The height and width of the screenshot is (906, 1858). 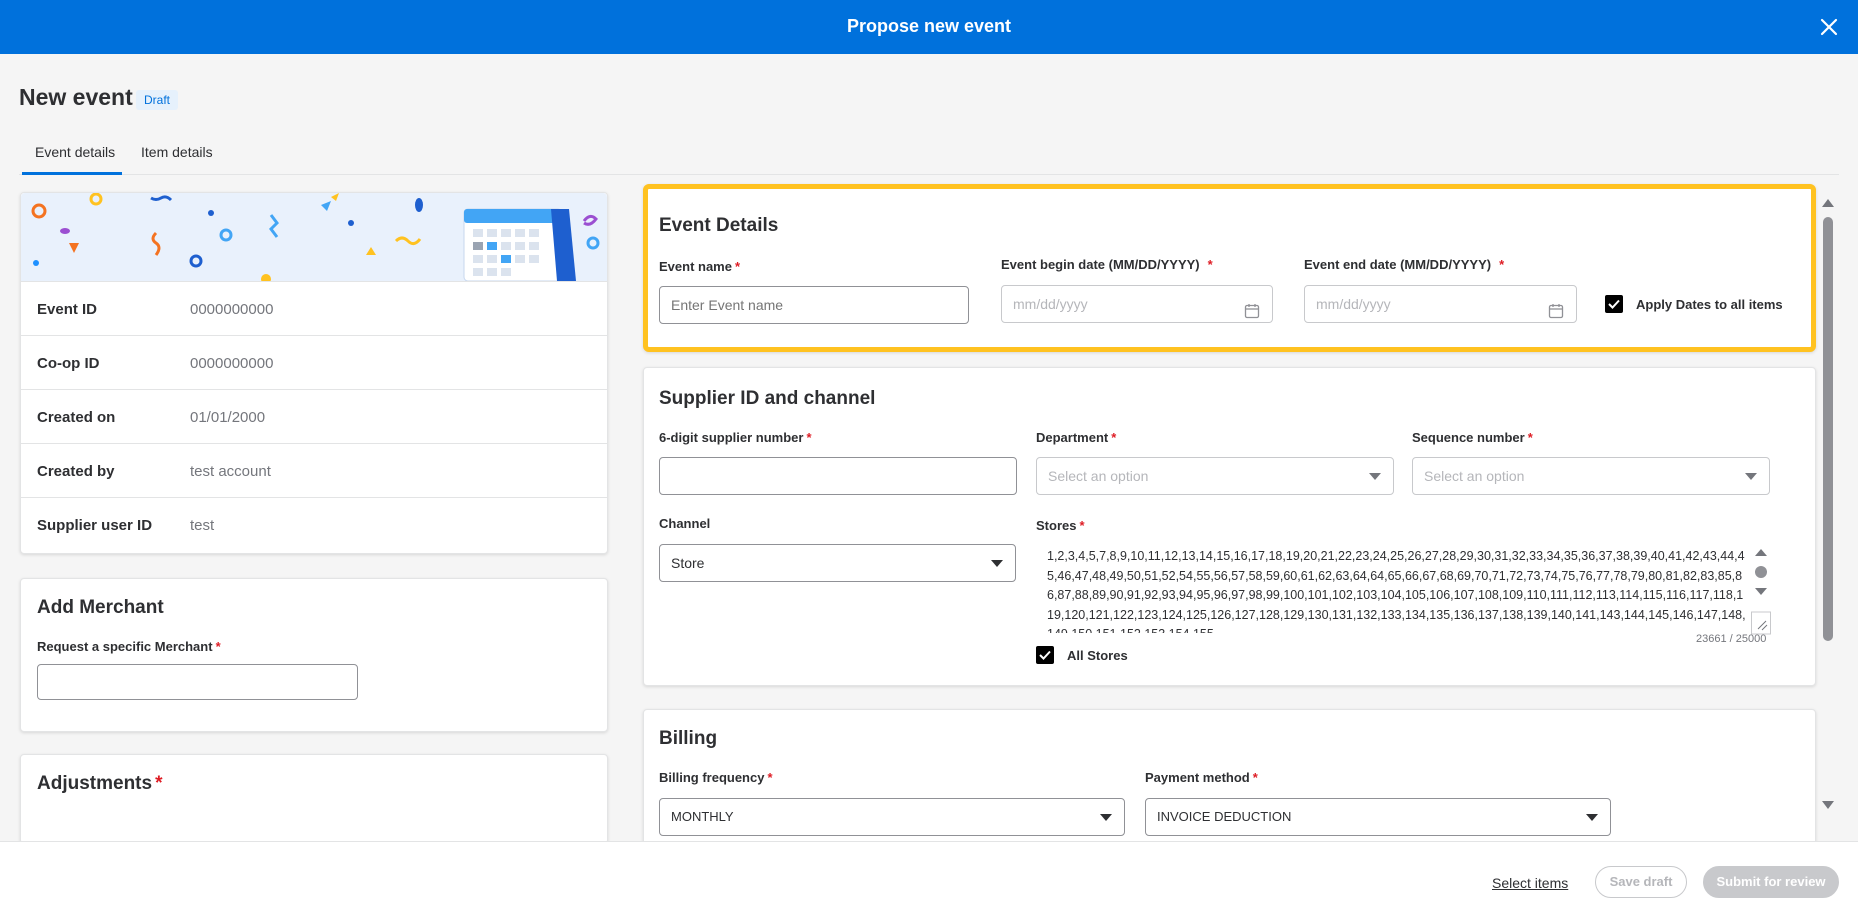 I want to click on payment-method-select: INVOICE DEDUCTION, so click(x=1378, y=817).